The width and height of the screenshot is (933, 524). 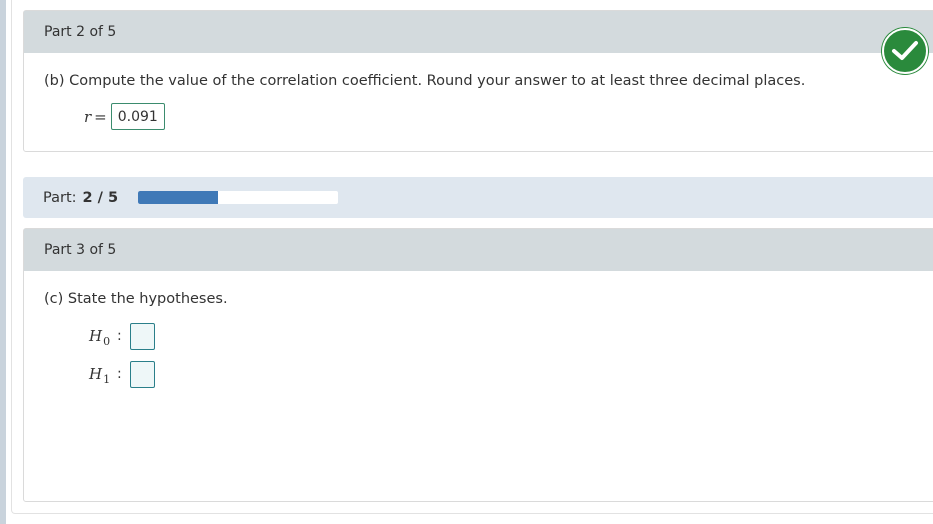 I want to click on alternative-hypothesis-row: H1 :, so click(x=511, y=374).